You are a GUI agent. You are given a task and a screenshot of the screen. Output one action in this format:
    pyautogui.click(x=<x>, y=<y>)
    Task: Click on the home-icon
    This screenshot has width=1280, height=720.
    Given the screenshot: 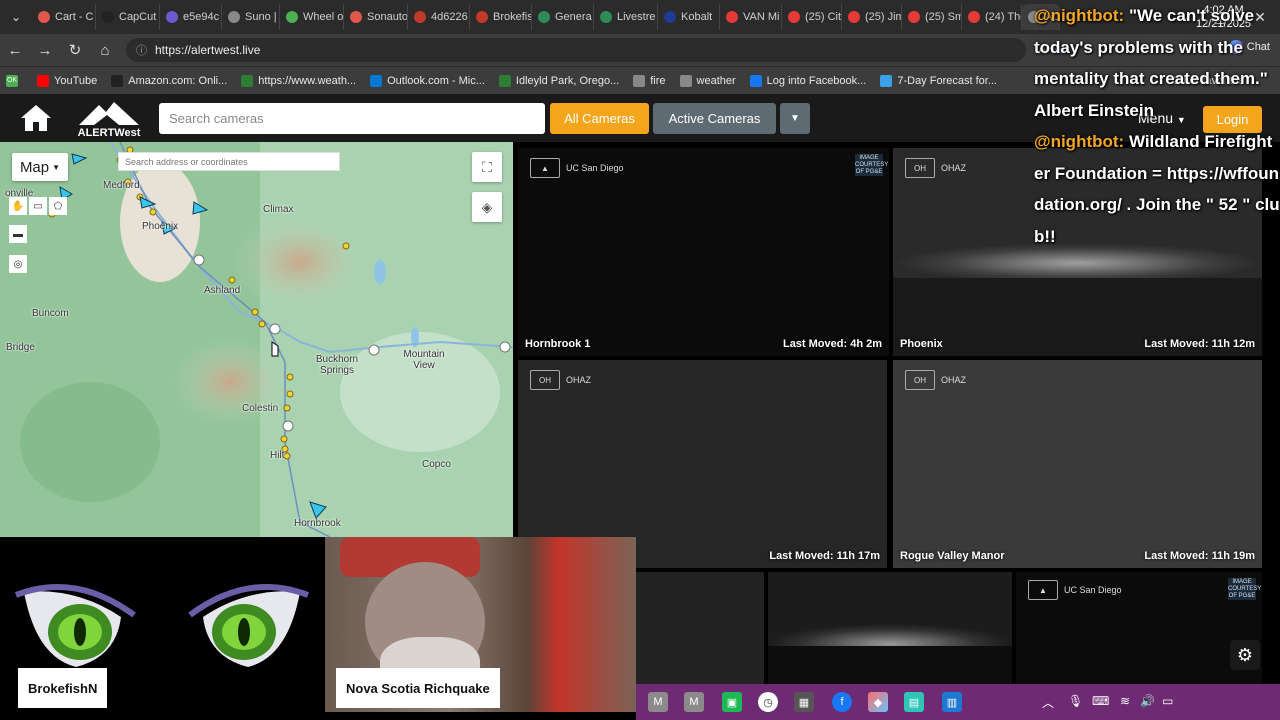 What is the action you would take?
    pyautogui.click(x=36, y=118)
    